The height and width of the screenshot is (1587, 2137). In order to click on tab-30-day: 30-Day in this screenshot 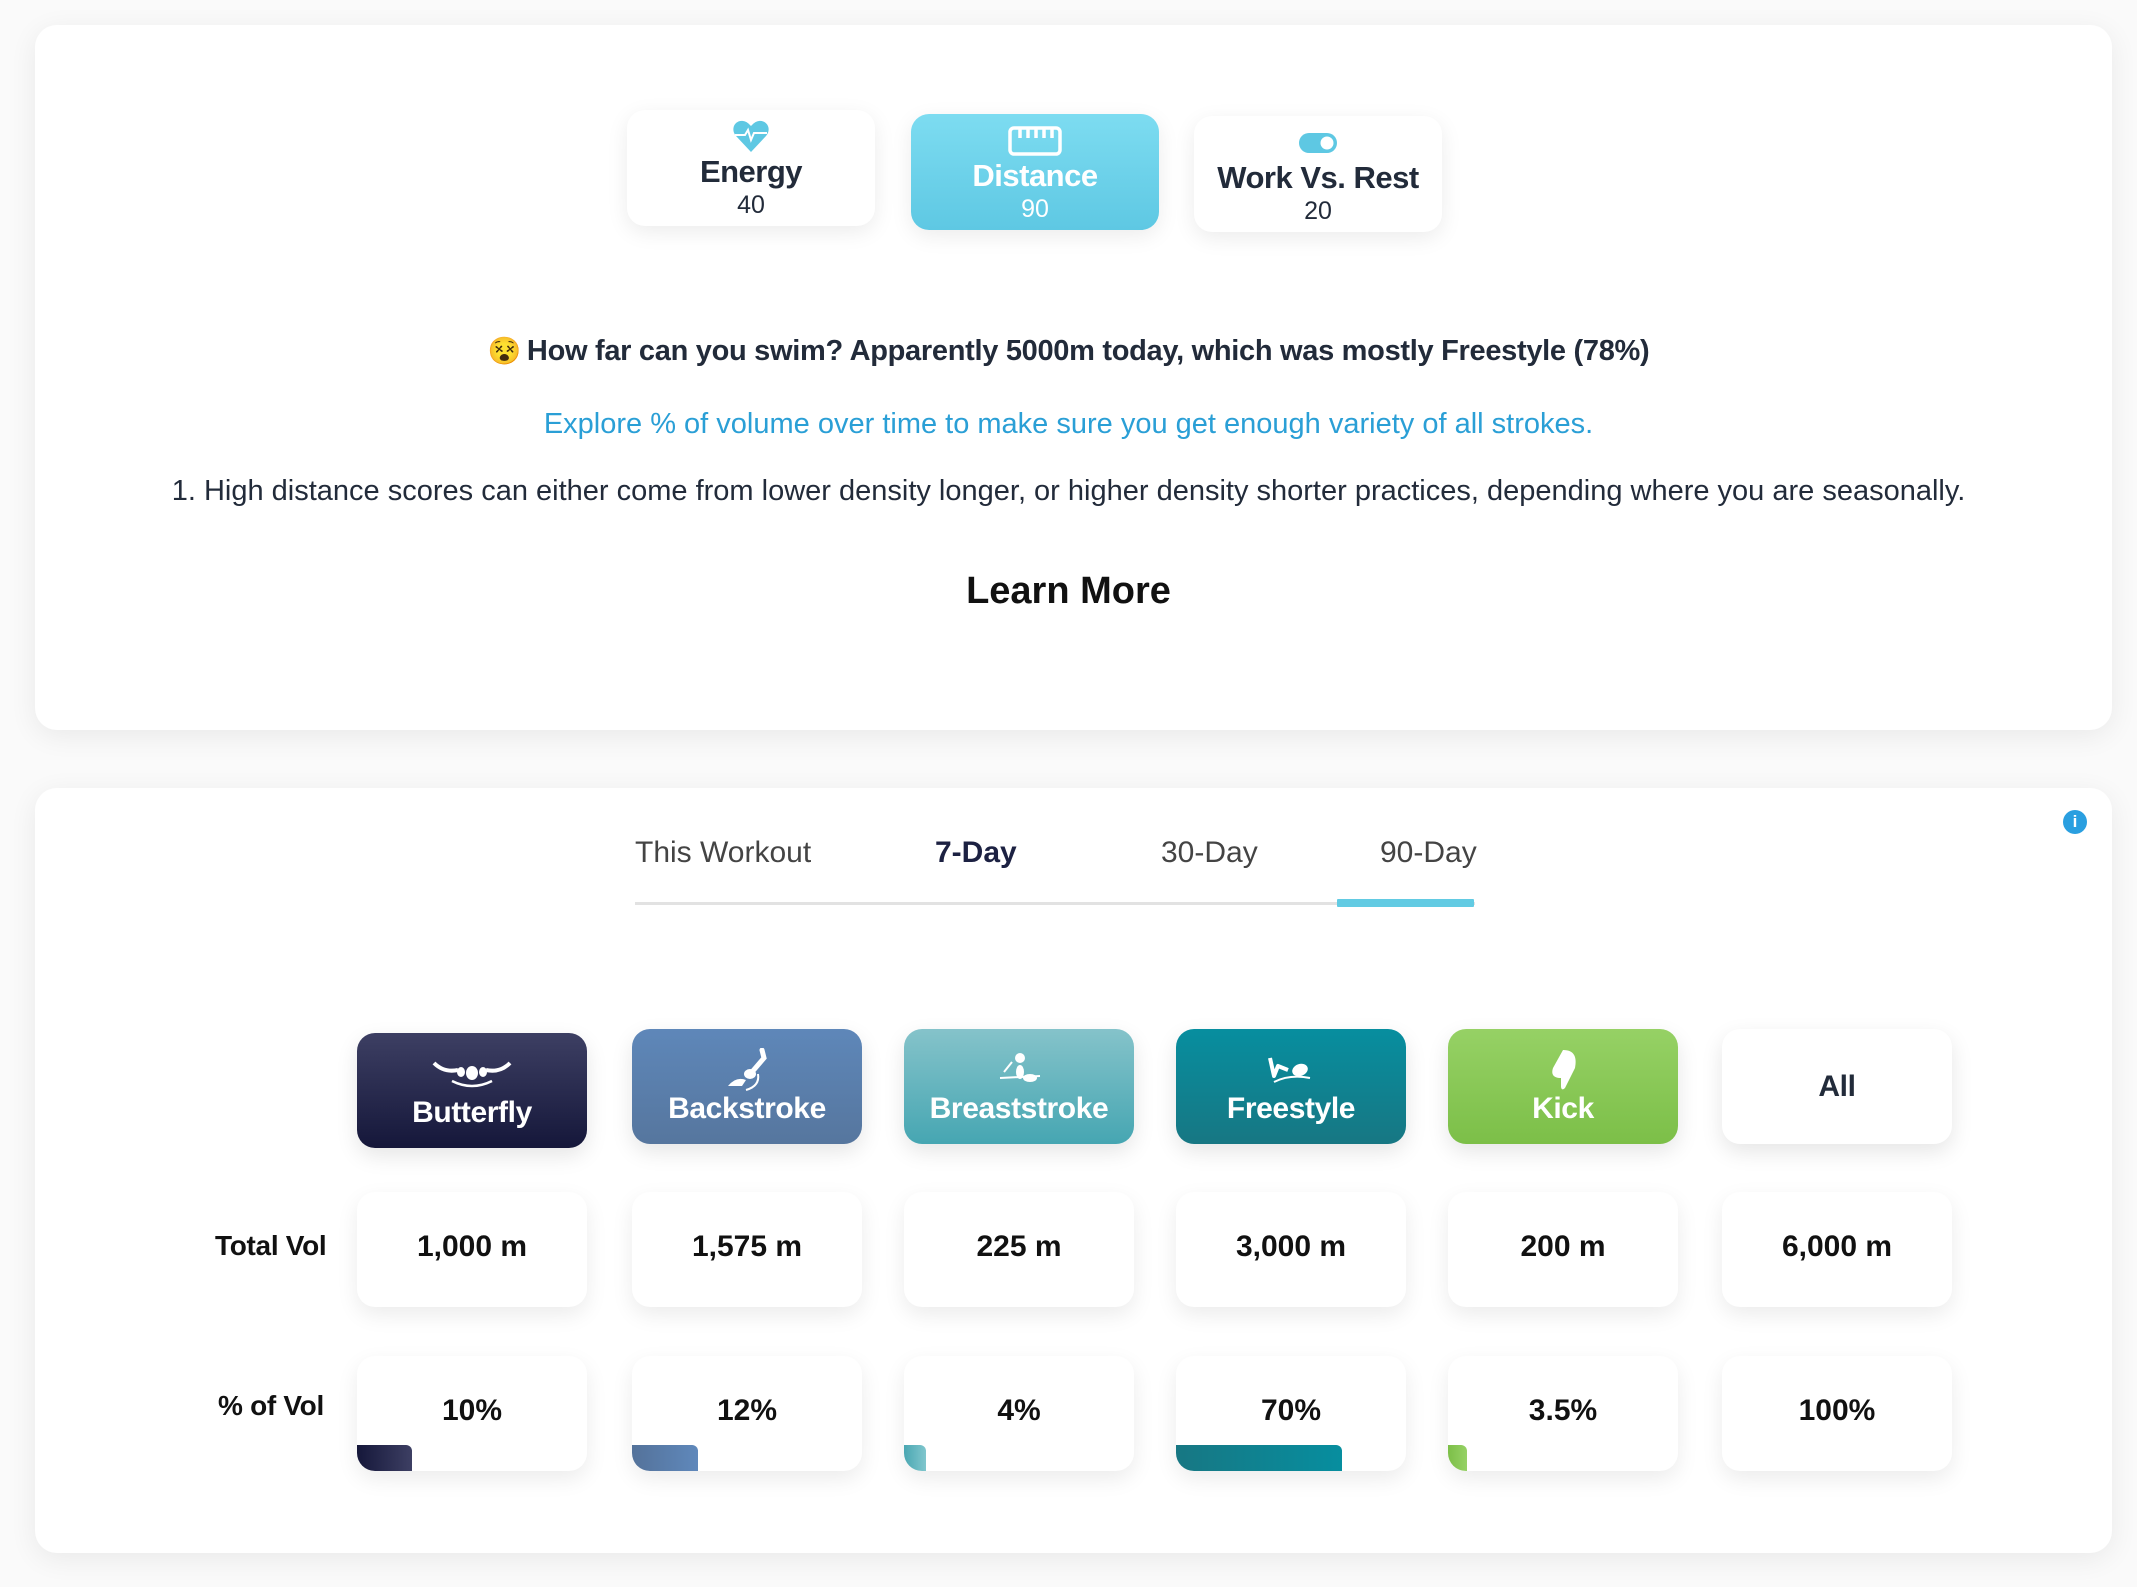, I will do `click(1209, 853)`.